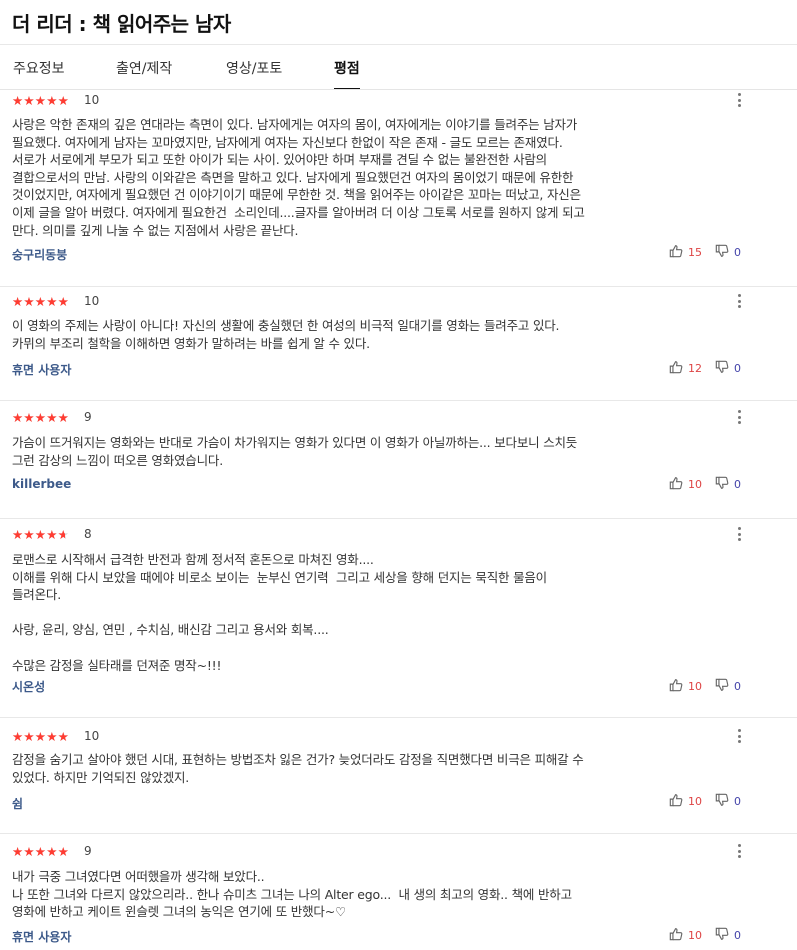 Image resolution: width=797 pixels, height=950 pixels. What do you see at coordinates (695, 368) in the screenshot?
I see `like-count: 12` at bounding box center [695, 368].